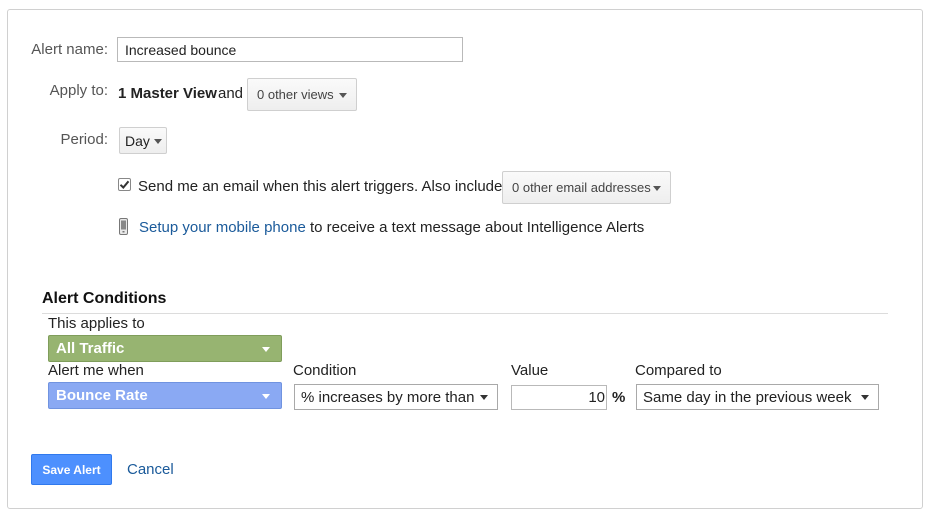 Image resolution: width=929 pixels, height=519 pixels. What do you see at coordinates (84, 139) in the screenshot?
I see `period-label: Period:` at bounding box center [84, 139].